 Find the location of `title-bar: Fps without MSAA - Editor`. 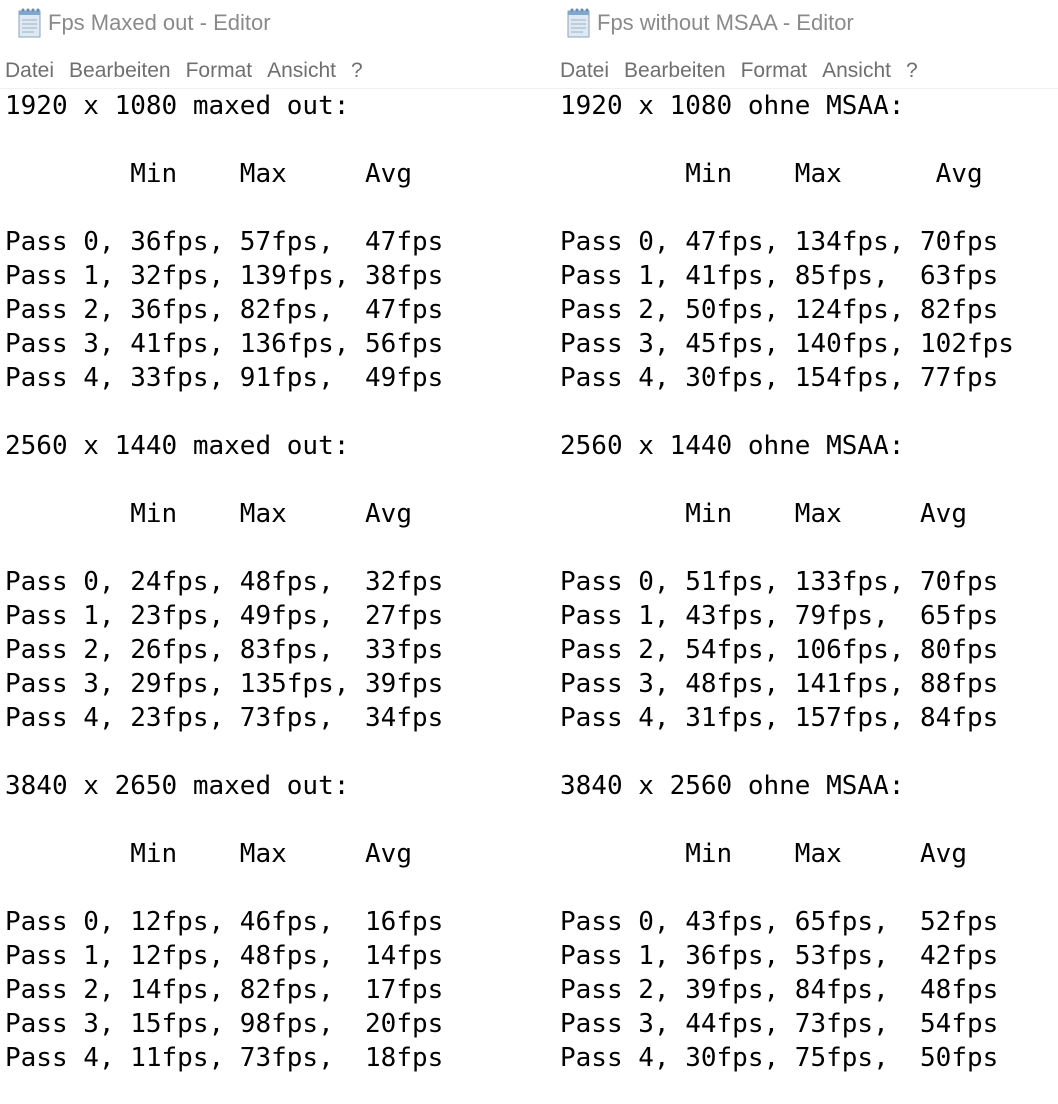

title-bar: Fps without MSAA - Editor is located at coordinates (806, 23).